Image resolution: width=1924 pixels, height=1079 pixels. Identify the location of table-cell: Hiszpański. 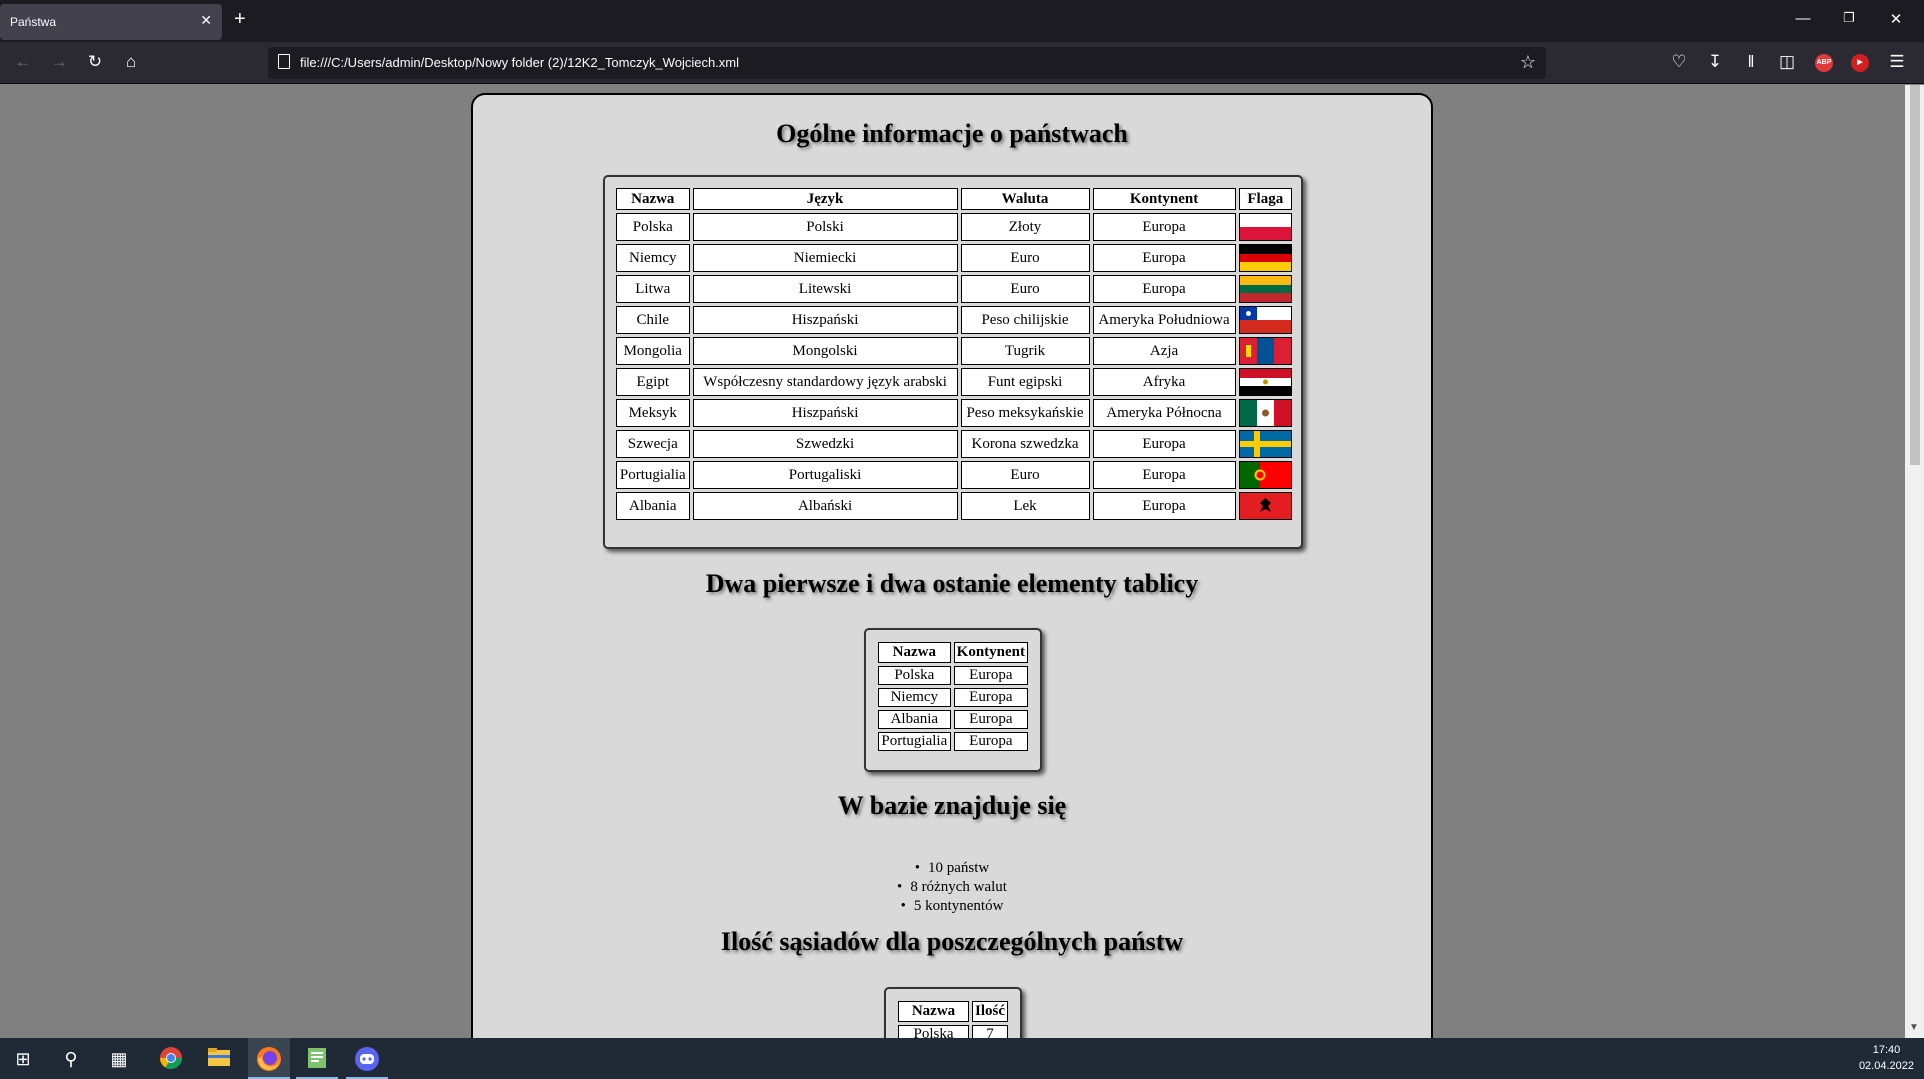
(825, 320).